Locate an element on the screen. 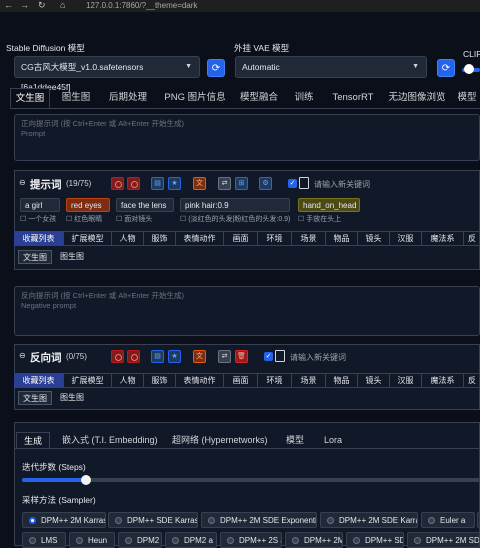 This screenshot has height=548, width=480. sampler-option: DPM++ SDE Karras is located at coordinates (153, 520).